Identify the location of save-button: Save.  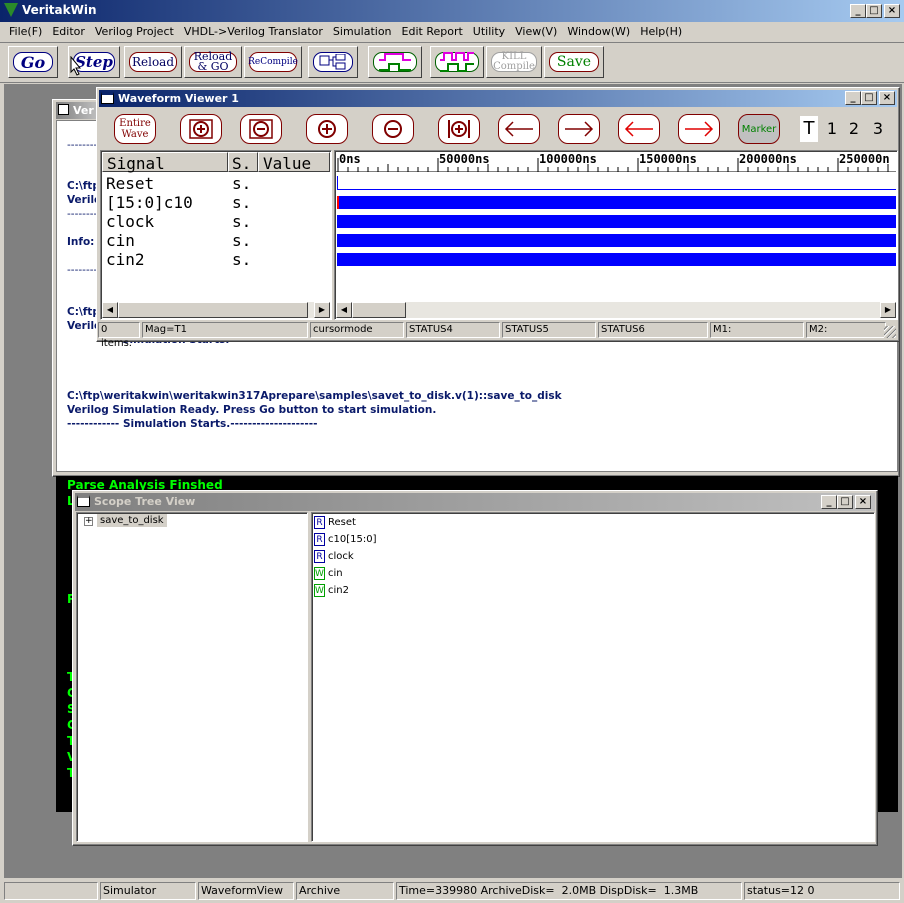
(574, 62).